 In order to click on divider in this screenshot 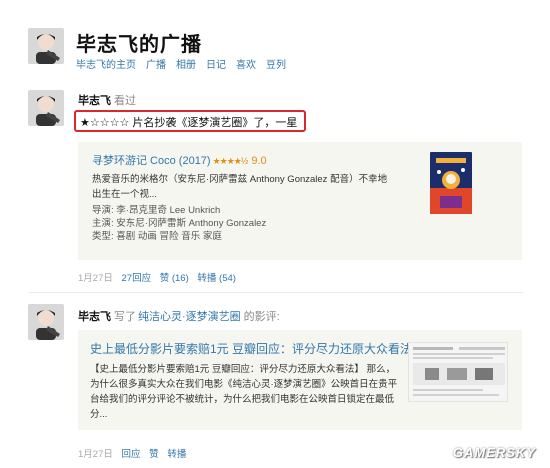, I will do `click(276, 292)`.